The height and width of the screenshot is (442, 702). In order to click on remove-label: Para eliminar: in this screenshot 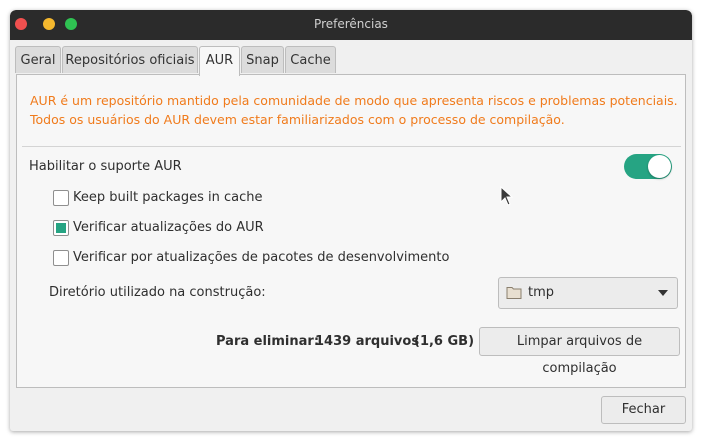, I will do `click(268, 341)`.